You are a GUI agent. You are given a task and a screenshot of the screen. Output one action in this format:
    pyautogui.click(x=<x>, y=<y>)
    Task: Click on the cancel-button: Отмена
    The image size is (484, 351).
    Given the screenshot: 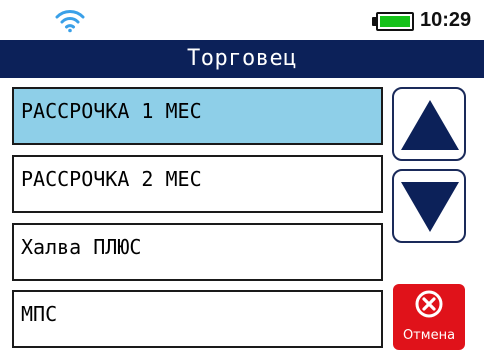 What is the action you would take?
    pyautogui.click(x=429, y=317)
    